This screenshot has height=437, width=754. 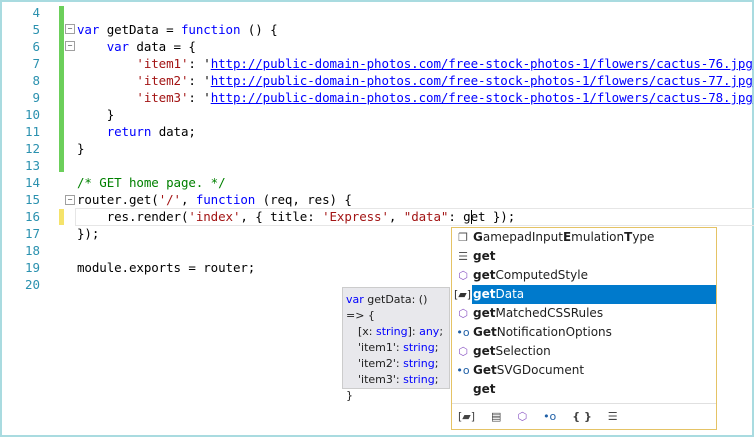 I want to click on code-line: router.get('/', function (req, res) {, so click(x=214, y=199).